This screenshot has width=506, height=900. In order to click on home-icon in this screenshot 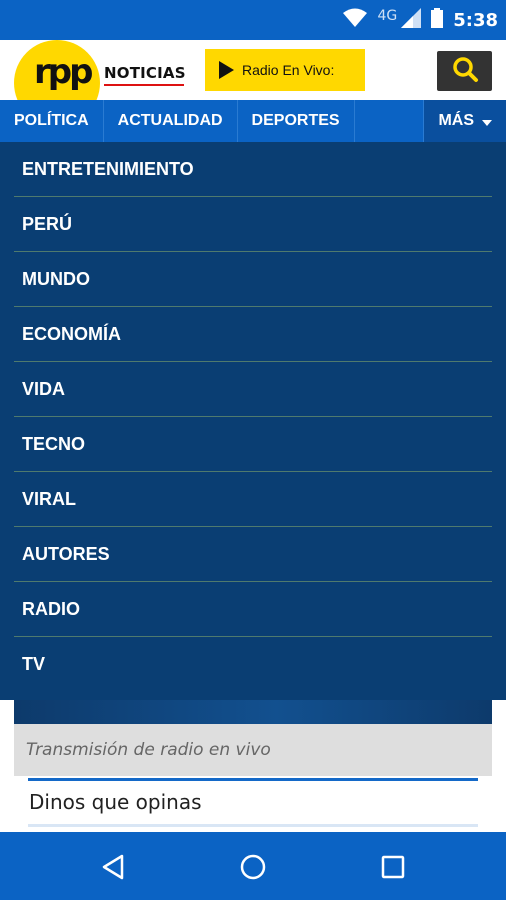, I will do `click(253, 867)`.